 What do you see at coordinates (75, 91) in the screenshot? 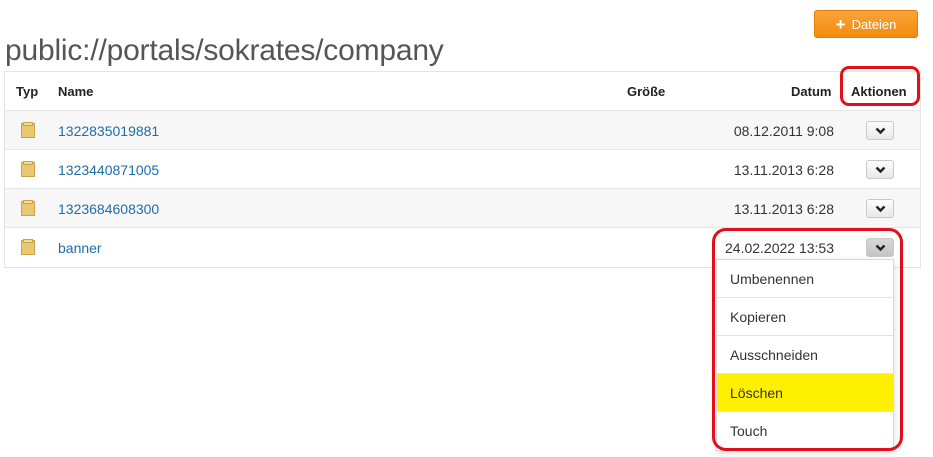
I see `column-header-name: Name` at bounding box center [75, 91].